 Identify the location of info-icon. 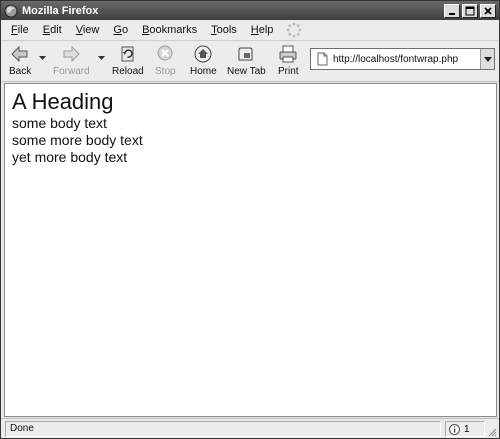
(454, 429).